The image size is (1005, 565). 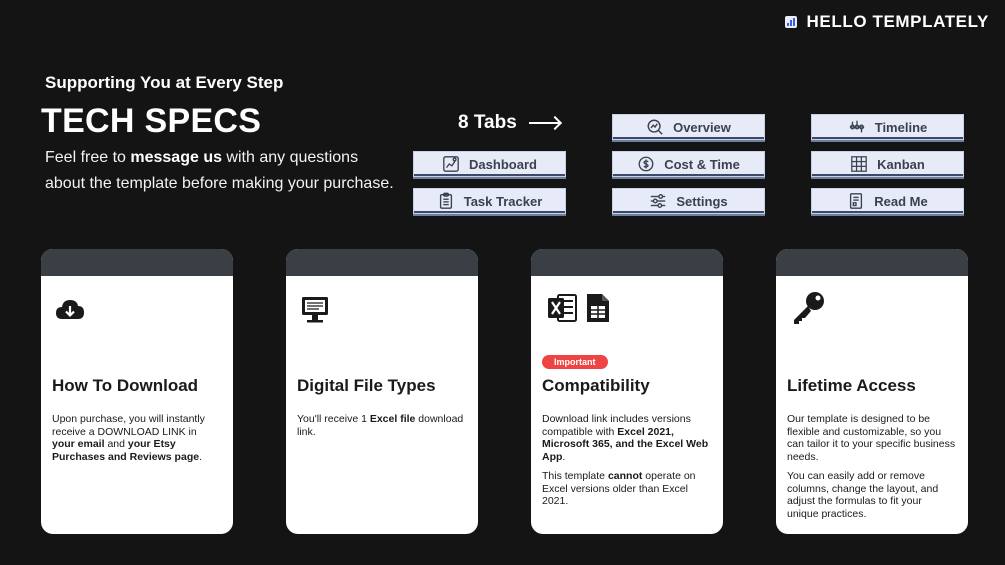 I want to click on arrow-right-icon, so click(x=543, y=123).